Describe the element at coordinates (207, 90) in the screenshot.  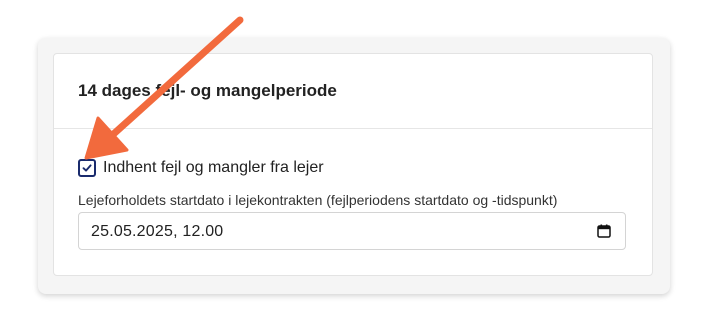
I see `card-title: 14 dages fejl- og mangelperiode` at that location.